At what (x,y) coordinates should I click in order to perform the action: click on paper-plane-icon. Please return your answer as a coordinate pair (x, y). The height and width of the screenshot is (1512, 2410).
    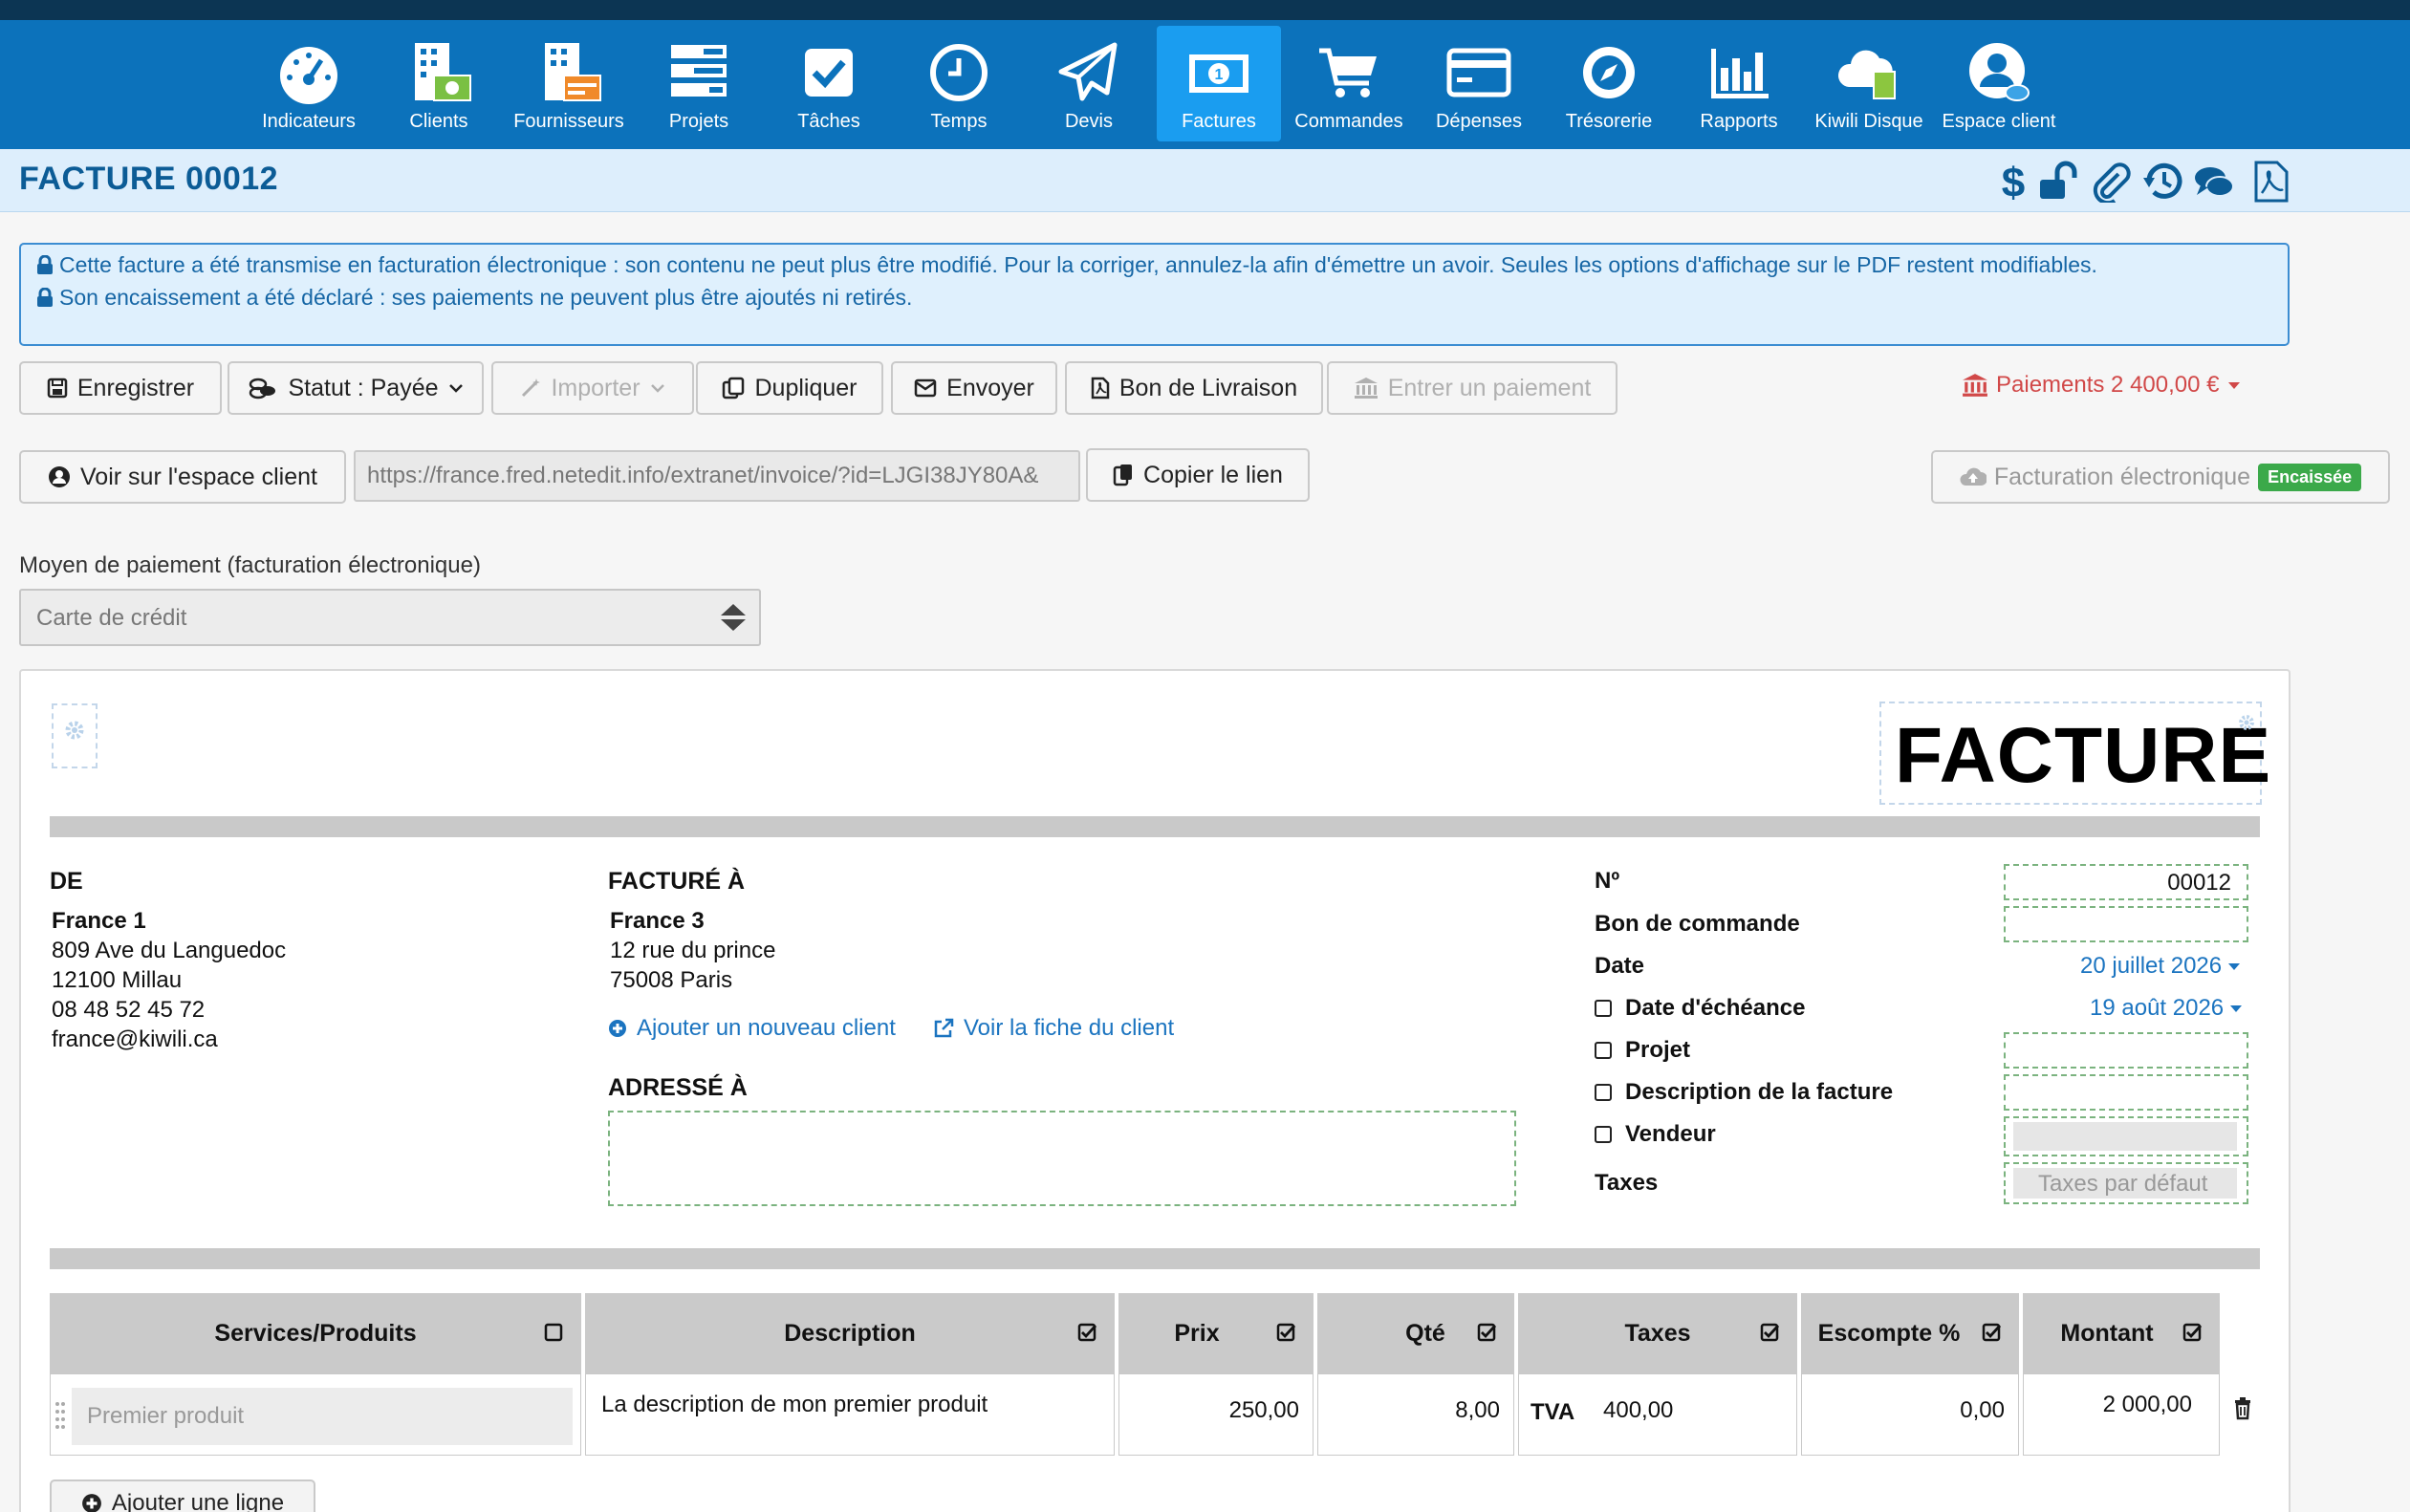
    Looking at the image, I should click on (1088, 72).